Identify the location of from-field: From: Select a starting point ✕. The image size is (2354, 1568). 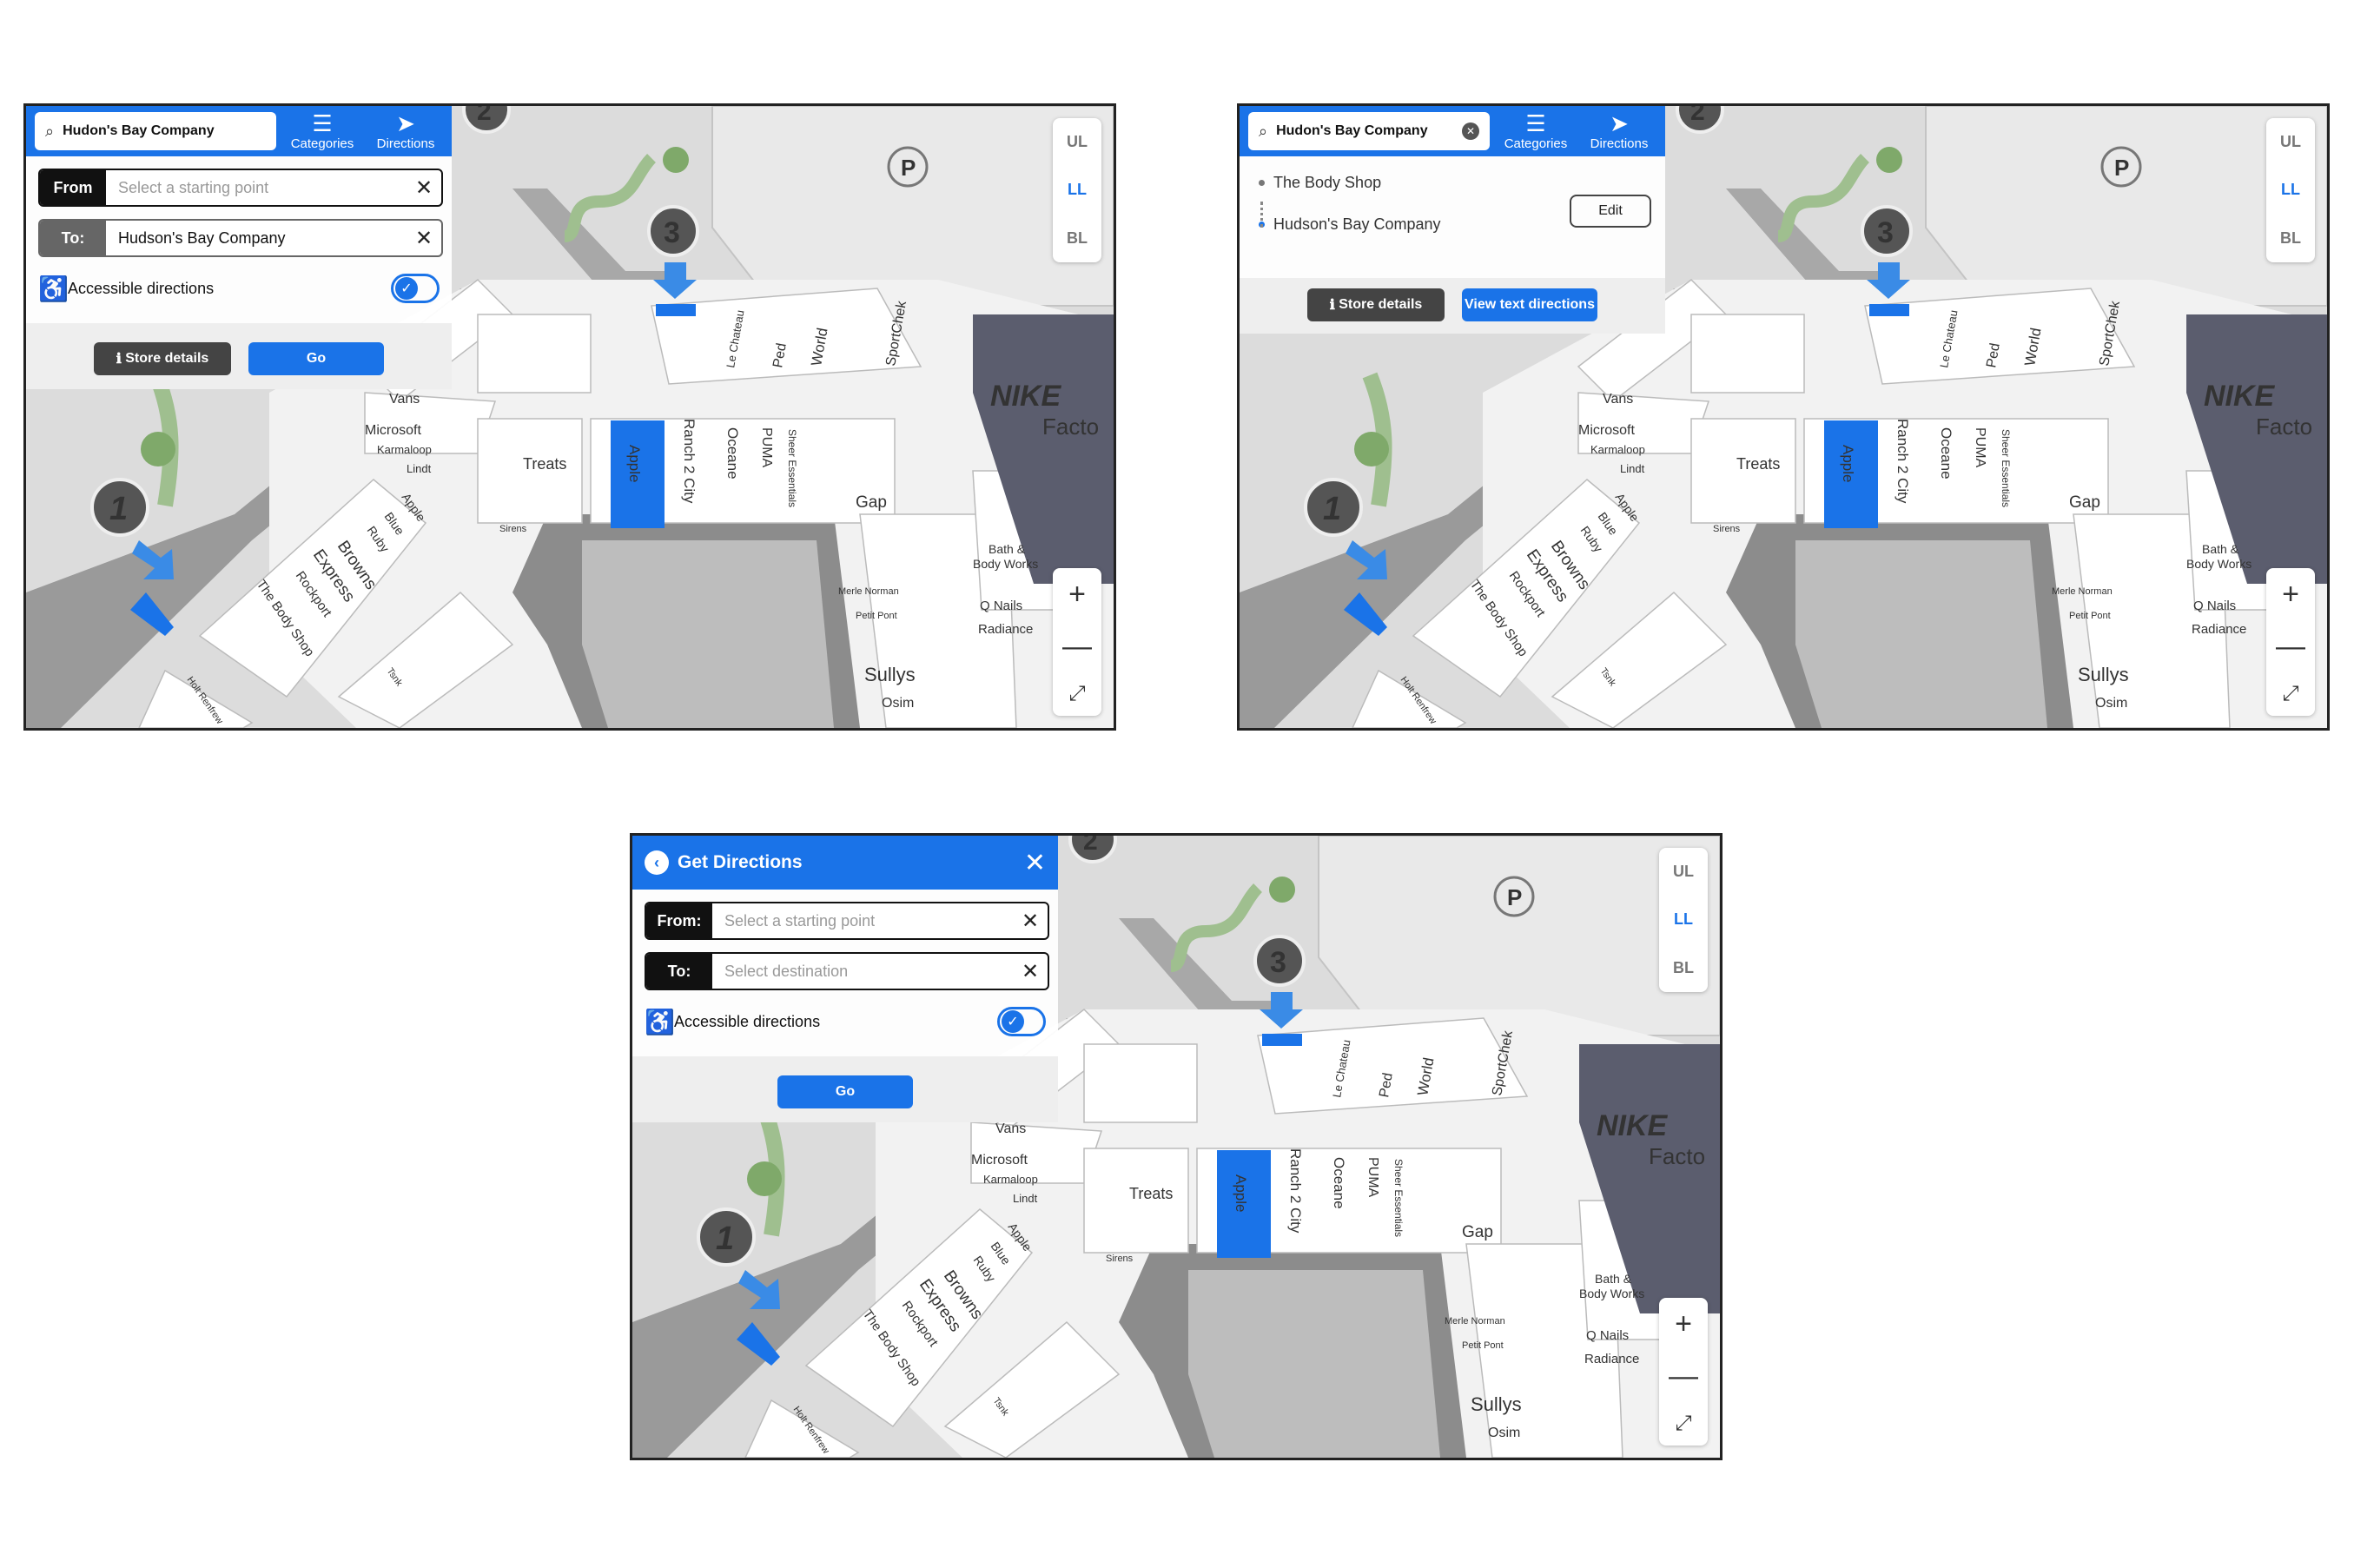
(847, 921).